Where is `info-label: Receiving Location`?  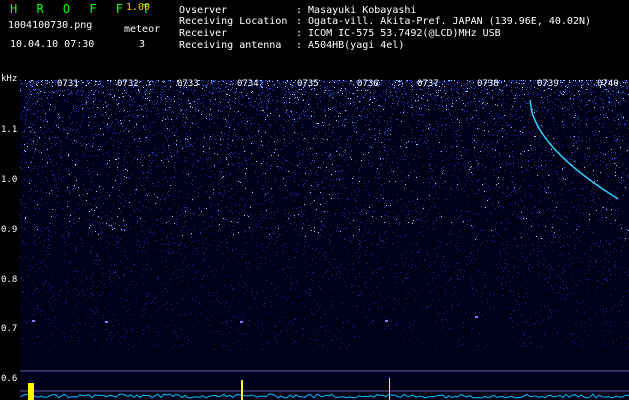 info-label: Receiving Location is located at coordinates (233, 21).